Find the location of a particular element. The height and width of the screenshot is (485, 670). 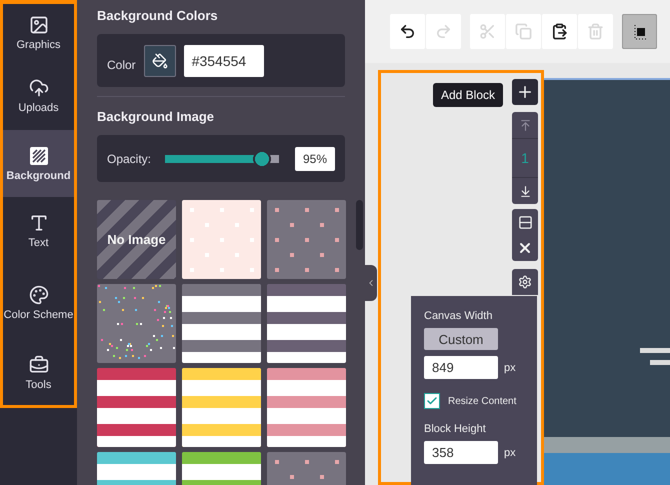

resize-checkbox is located at coordinates (432, 401).